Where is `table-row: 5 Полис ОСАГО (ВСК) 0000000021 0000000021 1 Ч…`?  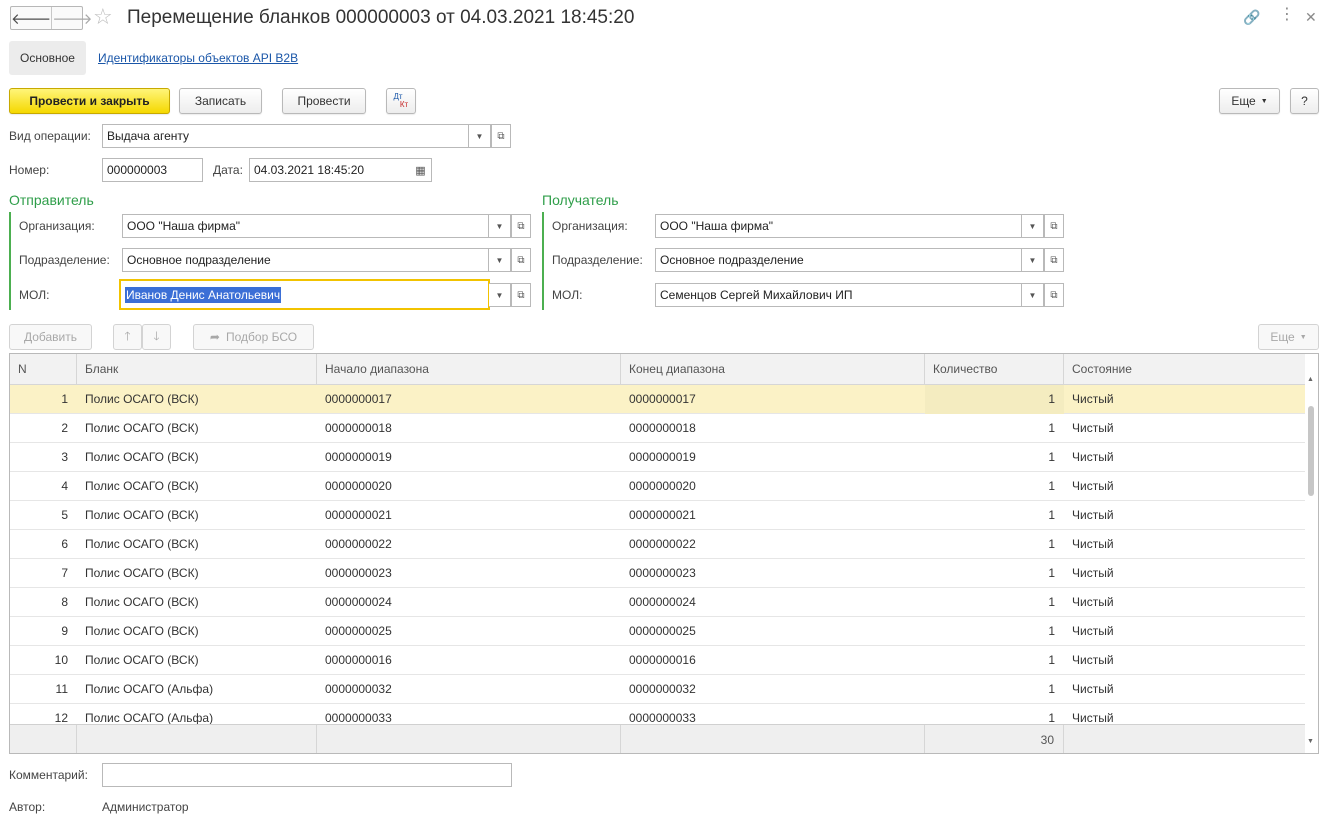 table-row: 5 Полис ОСАГО (ВСК) 0000000021 0000000021 1 Ч… is located at coordinates (658, 515).